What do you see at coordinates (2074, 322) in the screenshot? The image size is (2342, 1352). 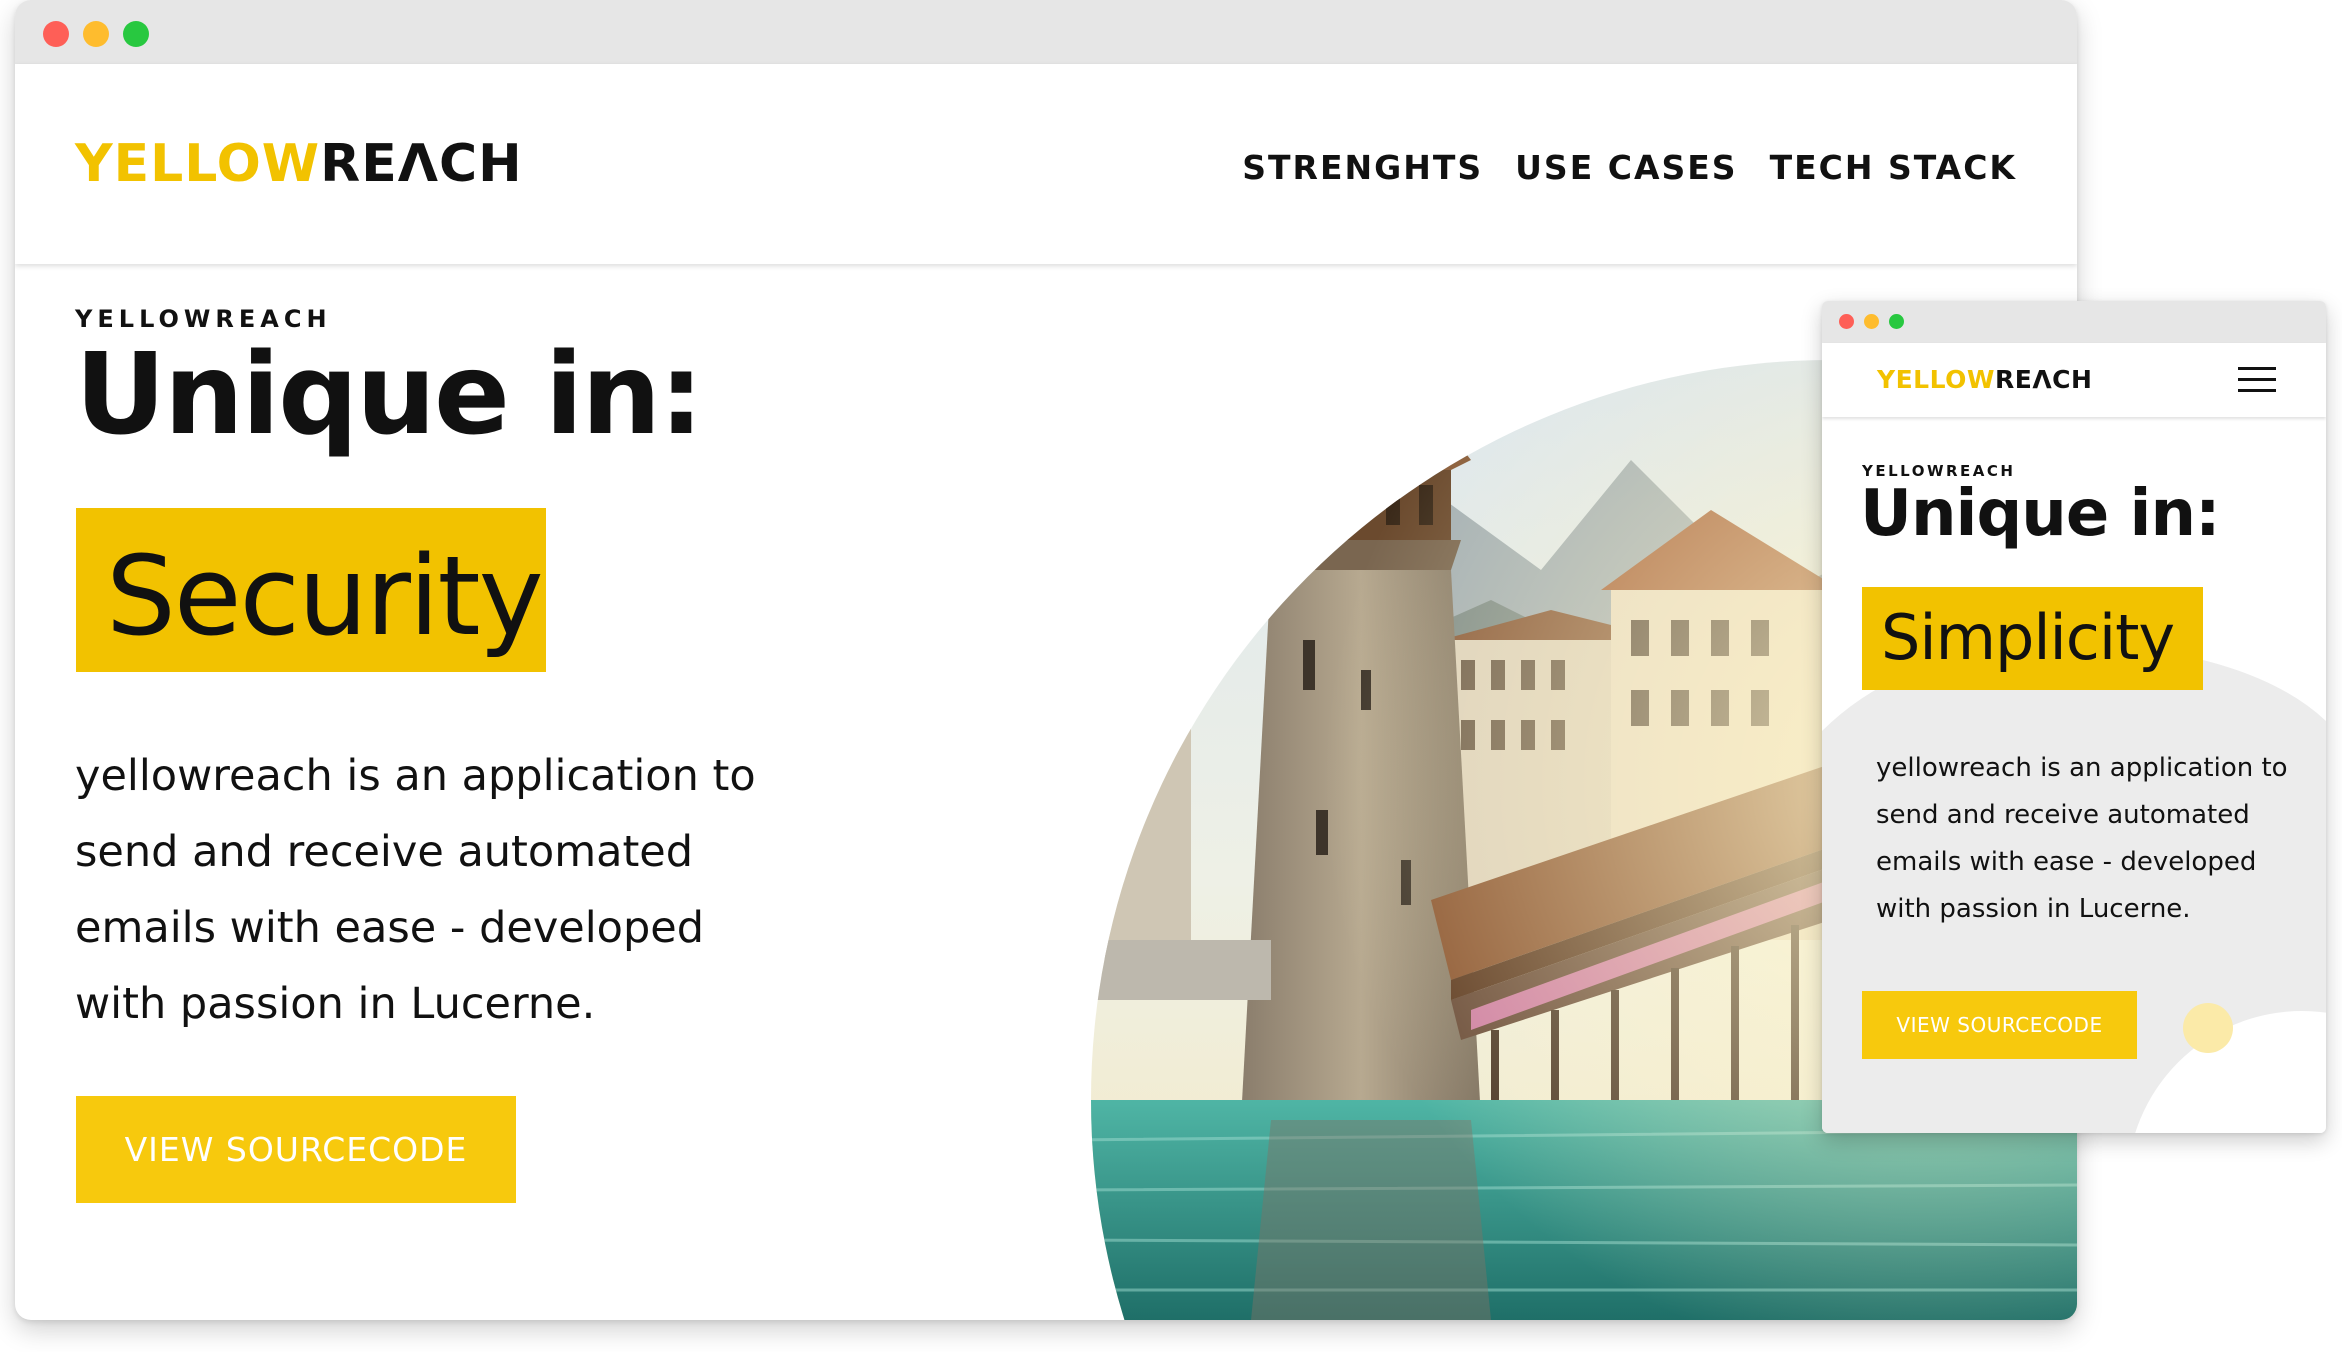 I see `mobile-window-titlebar` at bounding box center [2074, 322].